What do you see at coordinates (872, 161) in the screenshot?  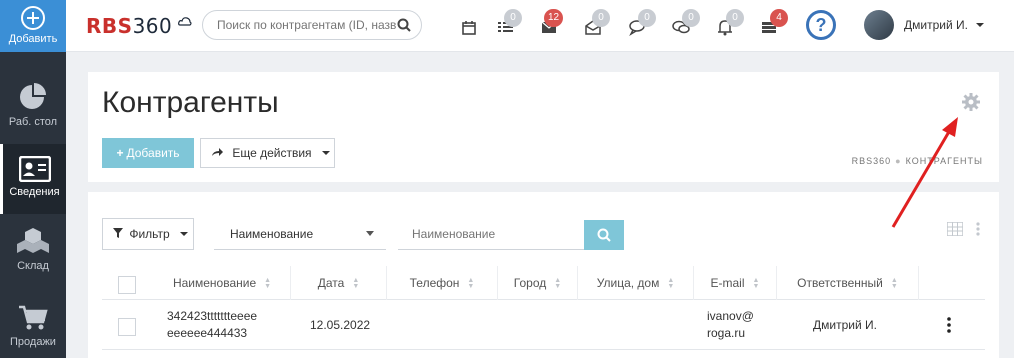 I see `breadcrumb-root: RBS360` at bounding box center [872, 161].